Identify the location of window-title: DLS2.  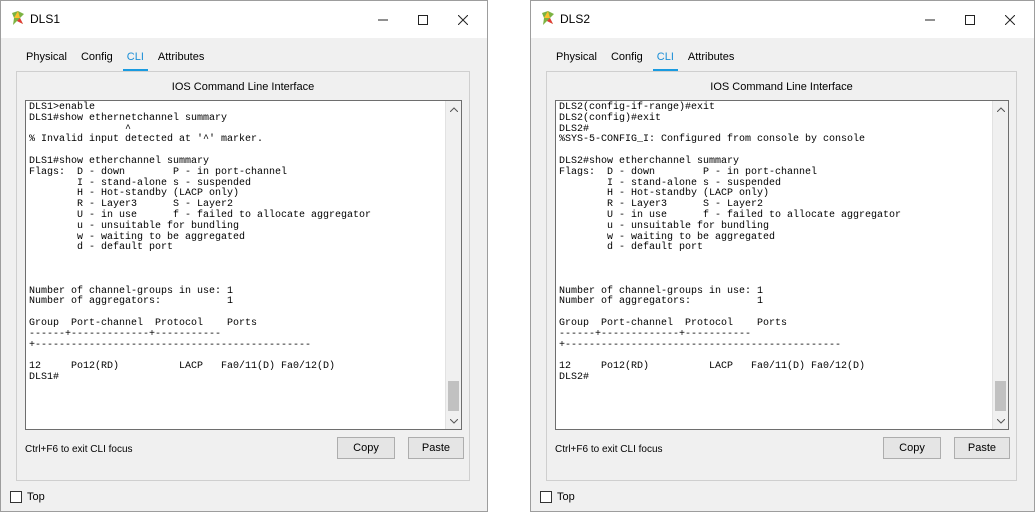
(575, 19).